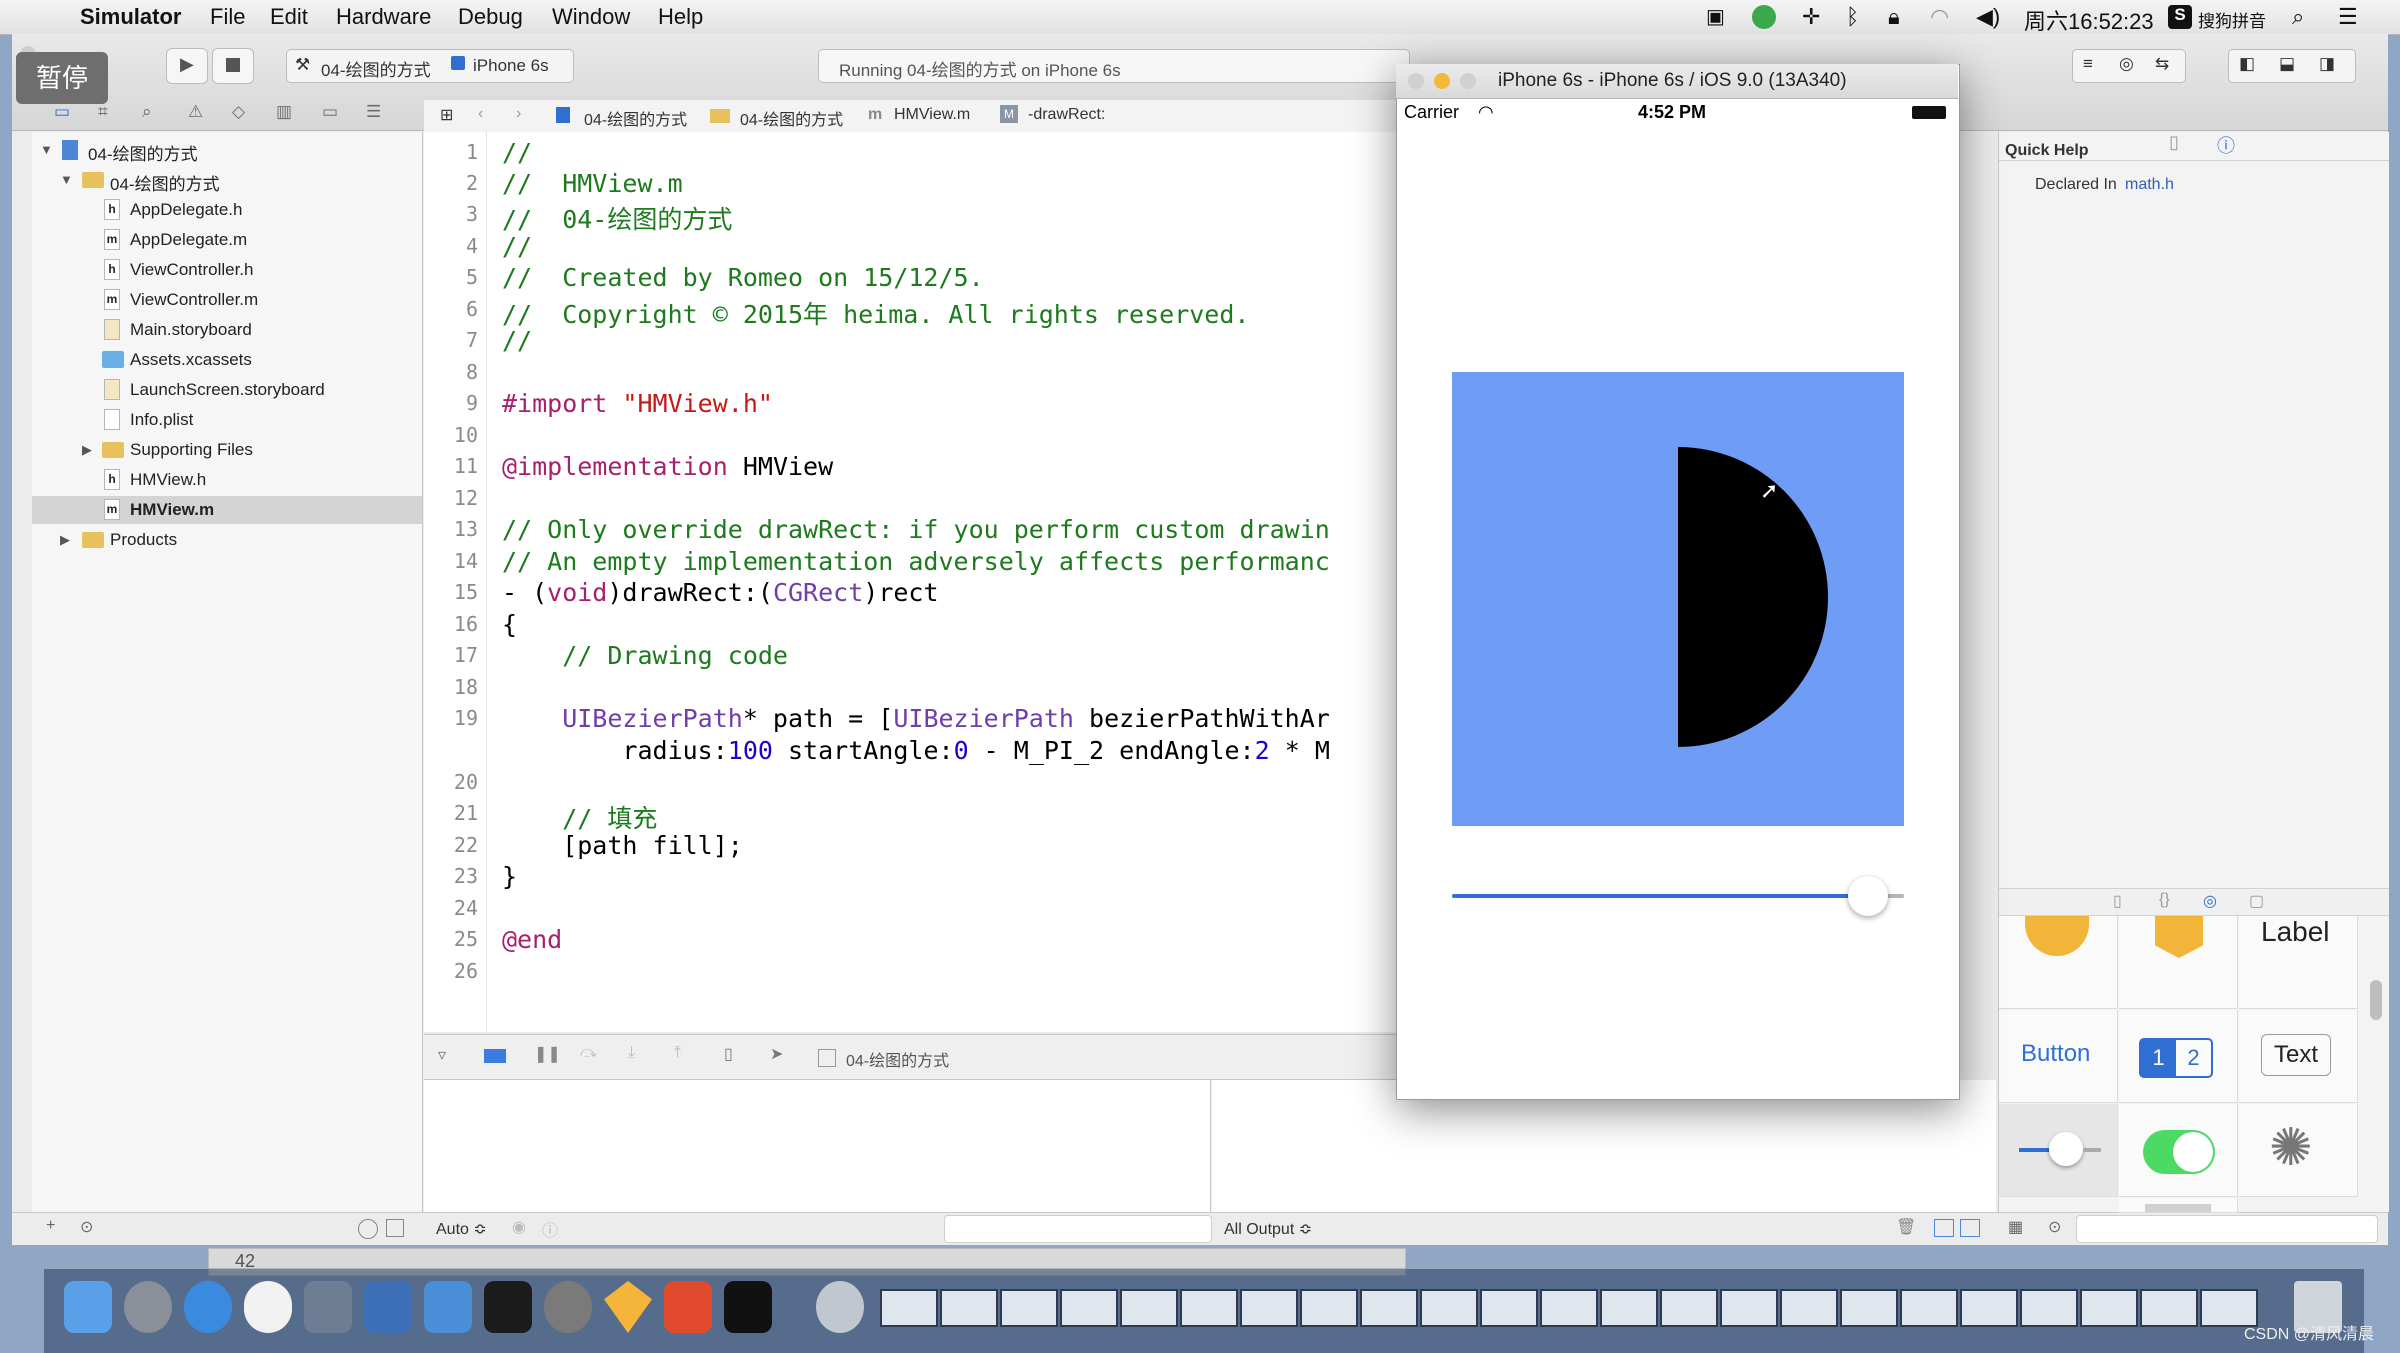 This screenshot has width=2400, height=1353. Describe the element at coordinates (103, 112) in the screenshot. I see `symbol-navigator-icon: ⌗` at that location.